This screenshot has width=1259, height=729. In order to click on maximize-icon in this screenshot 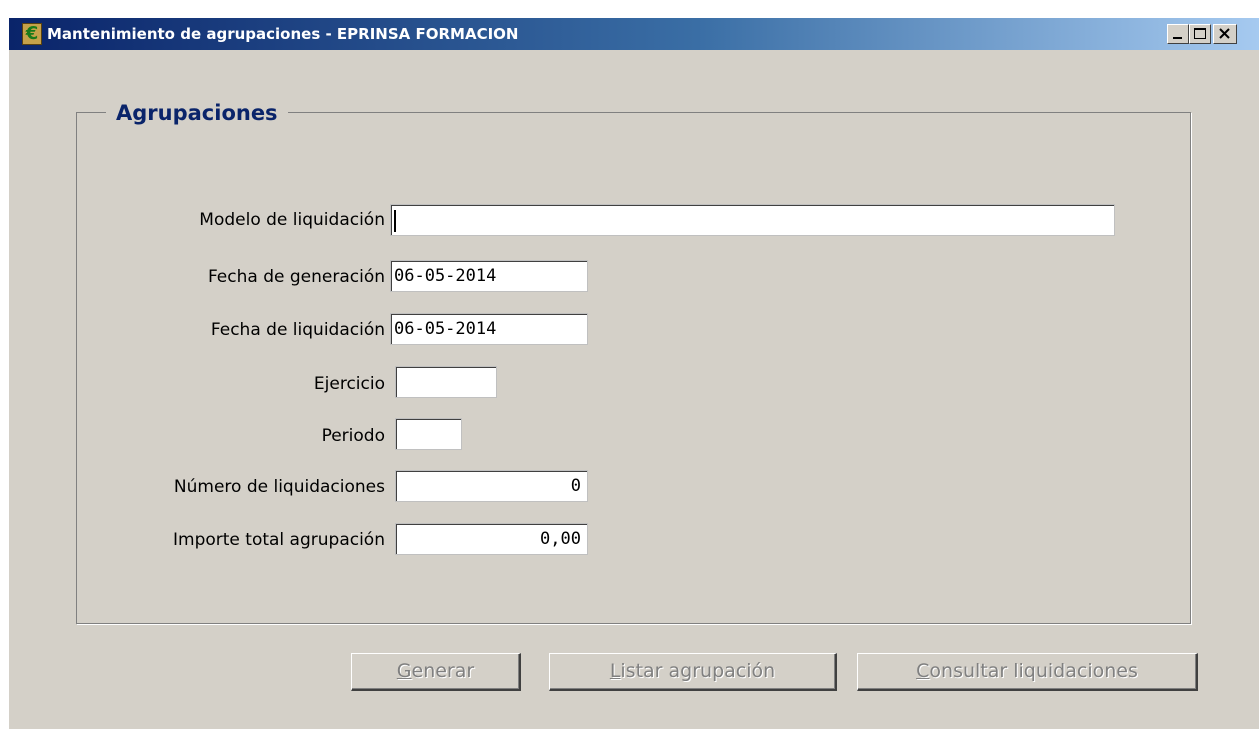, I will do `click(1200, 33)`.